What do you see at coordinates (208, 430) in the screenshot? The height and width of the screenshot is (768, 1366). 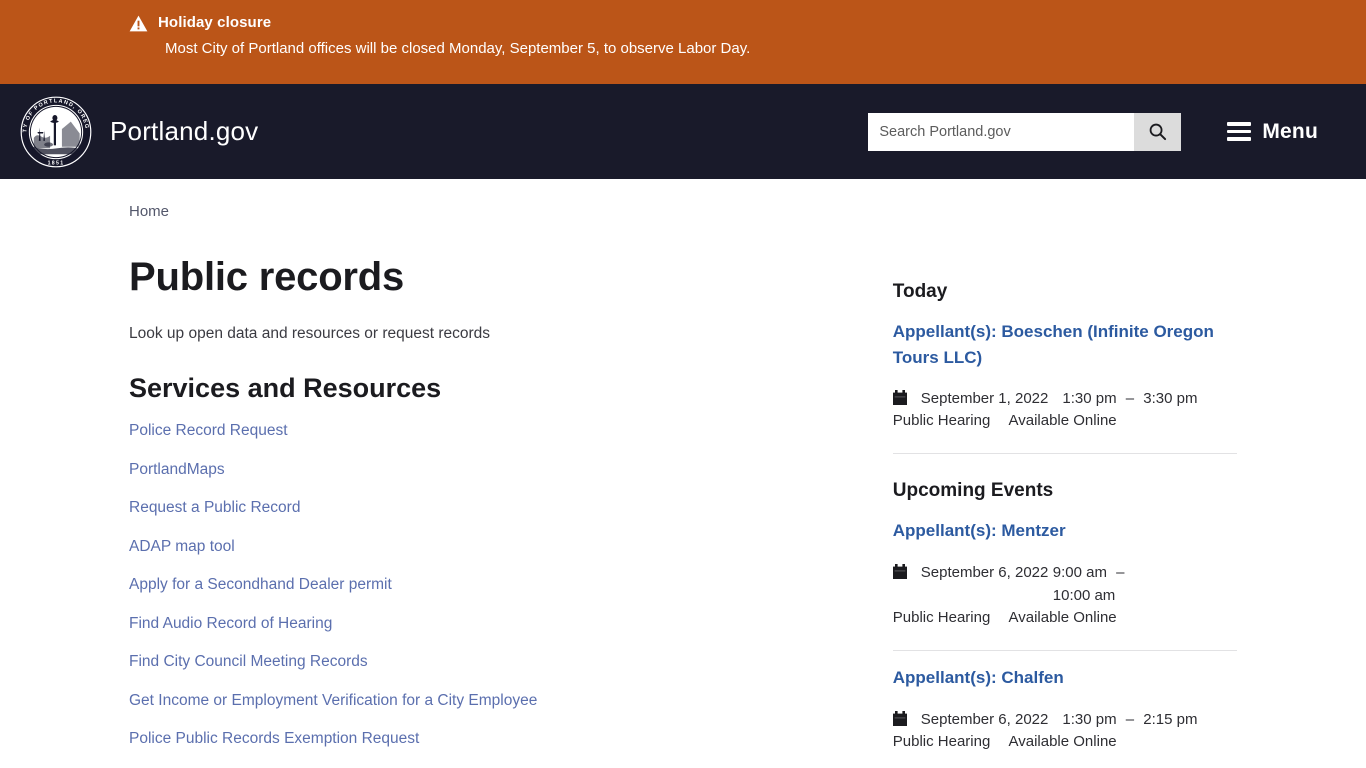 I see `service-link: Police Record Request` at bounding box center [208, 430].